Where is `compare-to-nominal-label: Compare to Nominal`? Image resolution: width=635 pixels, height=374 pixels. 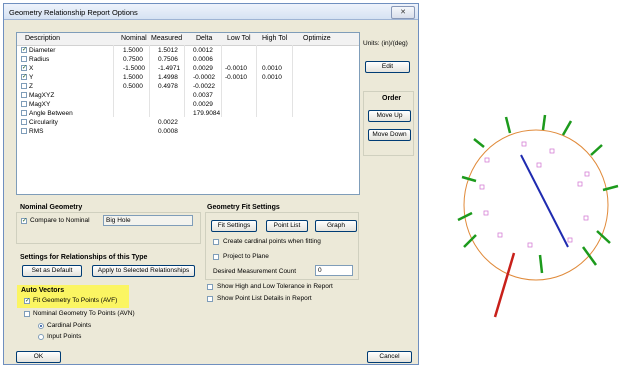 compare-to-nominal-label: Compare to Nominal is located at coordinates (60, 220).